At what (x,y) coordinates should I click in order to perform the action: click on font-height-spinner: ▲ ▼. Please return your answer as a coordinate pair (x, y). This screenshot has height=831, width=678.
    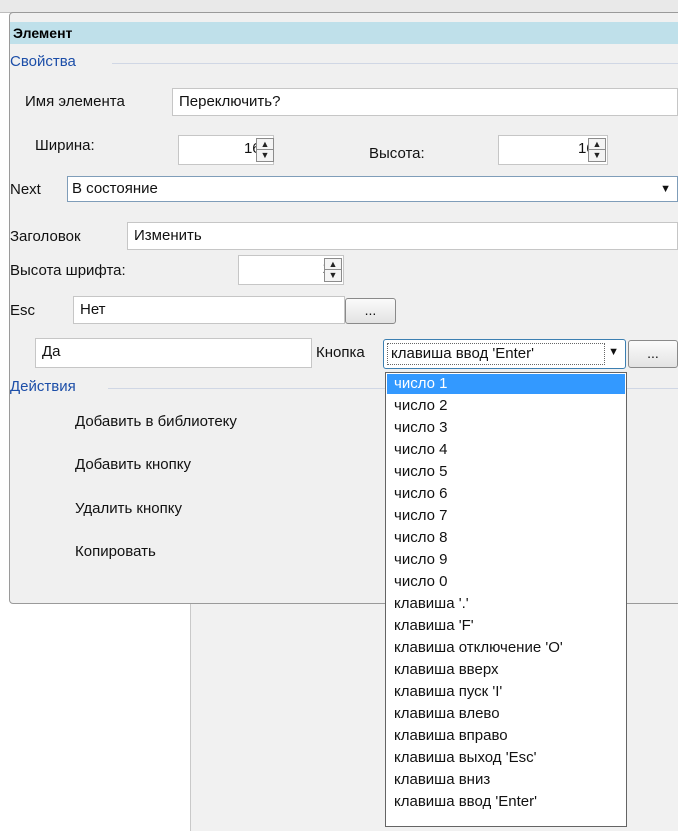
    Looking at the image, I should click on (333, 270).